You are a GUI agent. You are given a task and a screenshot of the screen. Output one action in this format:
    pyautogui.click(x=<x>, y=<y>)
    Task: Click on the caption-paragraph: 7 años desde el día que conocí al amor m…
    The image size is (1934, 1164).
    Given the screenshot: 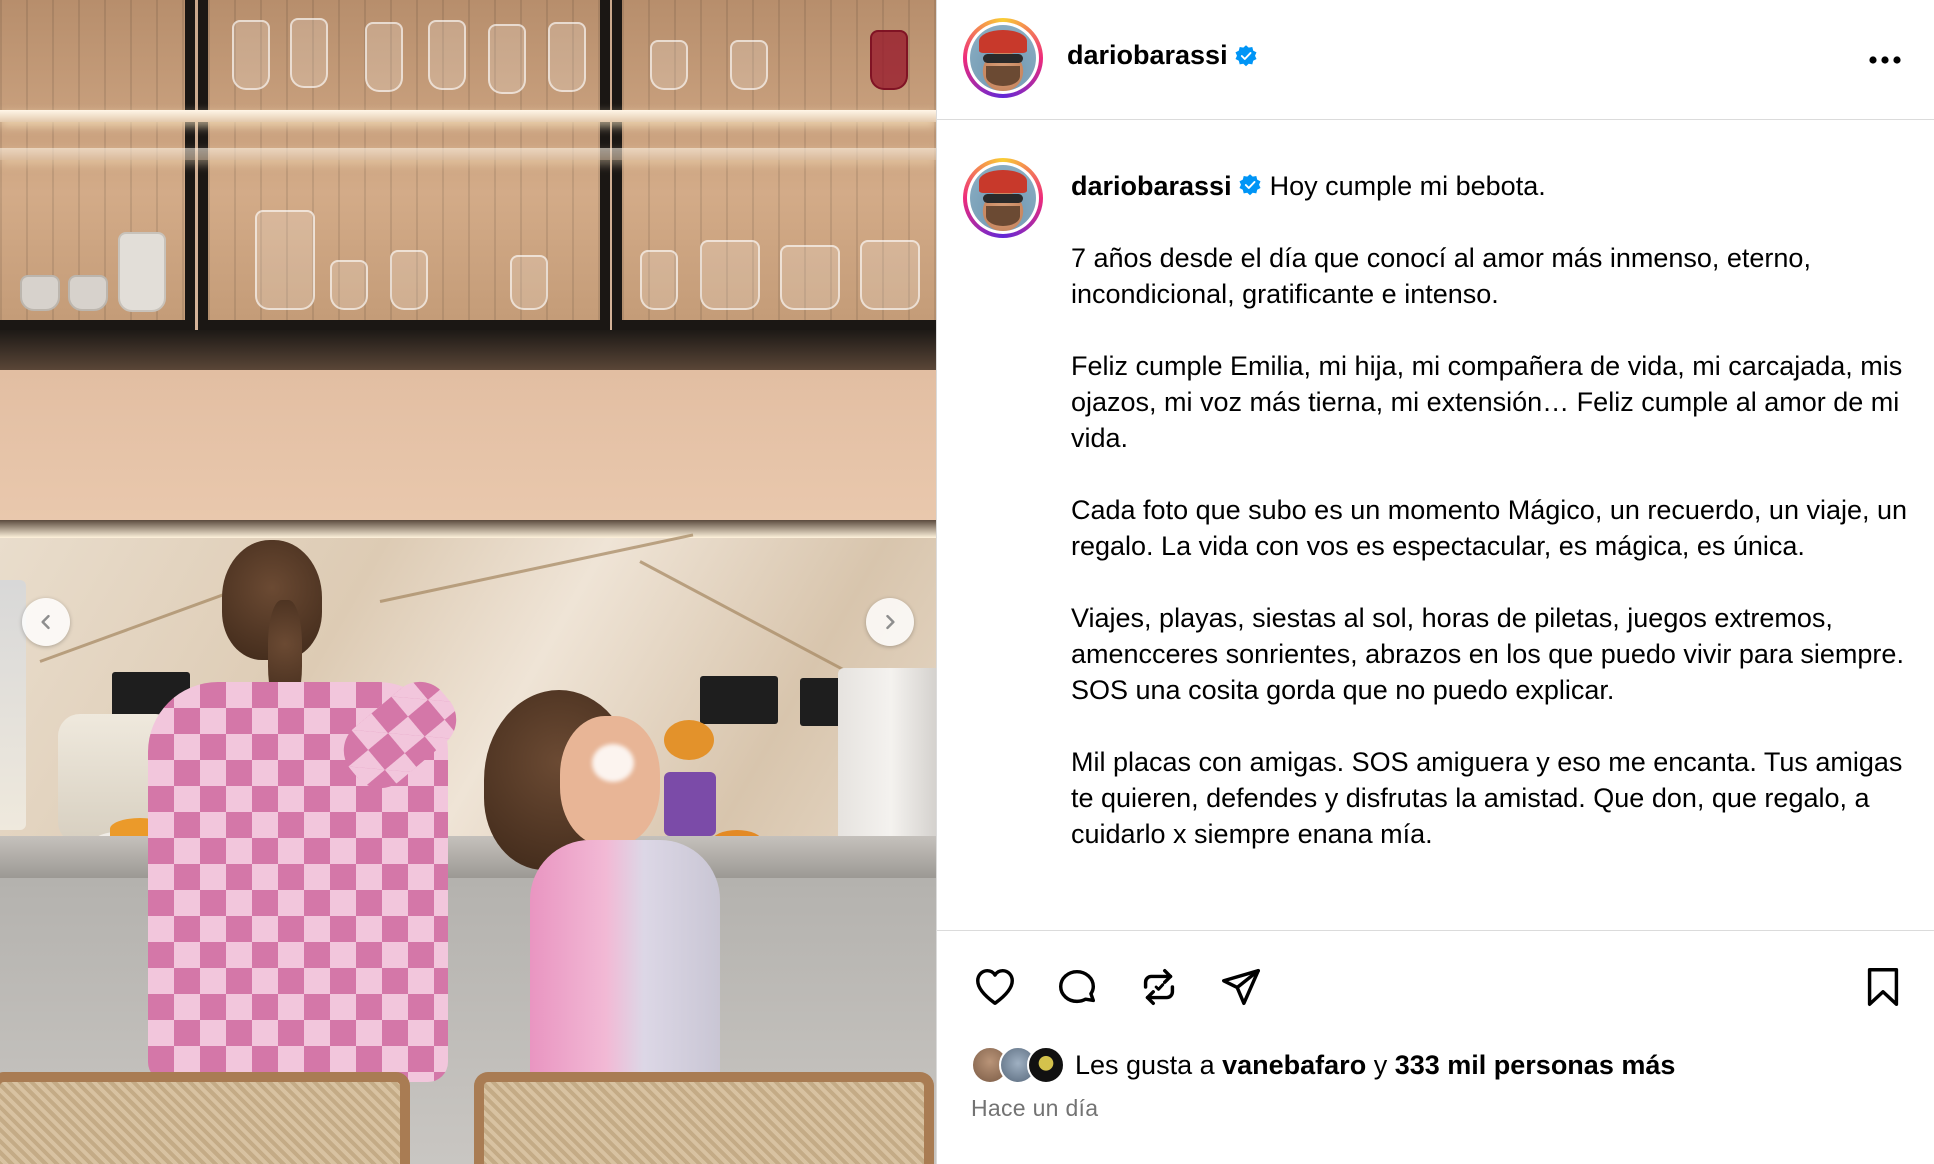 What is the action you would take?
    pyautogui.click(x=1441, y=276)
    